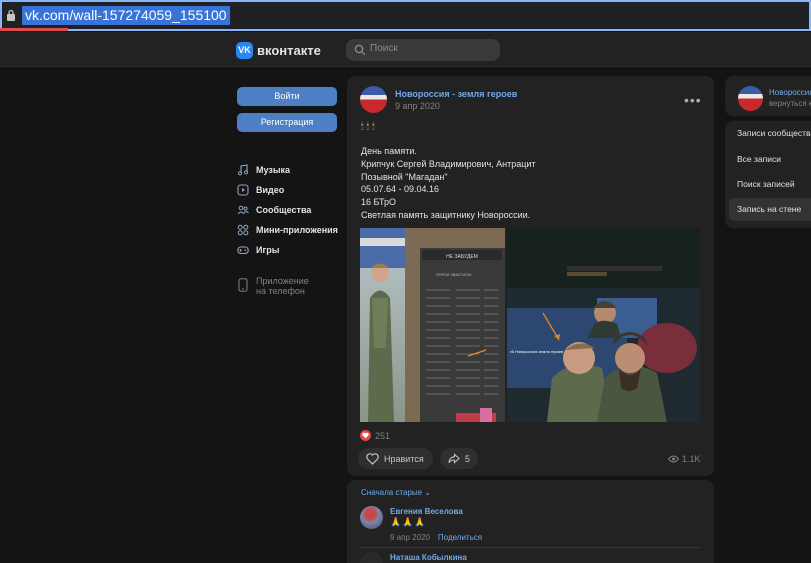  What do you see at coordinates (243, 285) in the screenshot?
I see `phone-icon` at bounding box center [243, 285].